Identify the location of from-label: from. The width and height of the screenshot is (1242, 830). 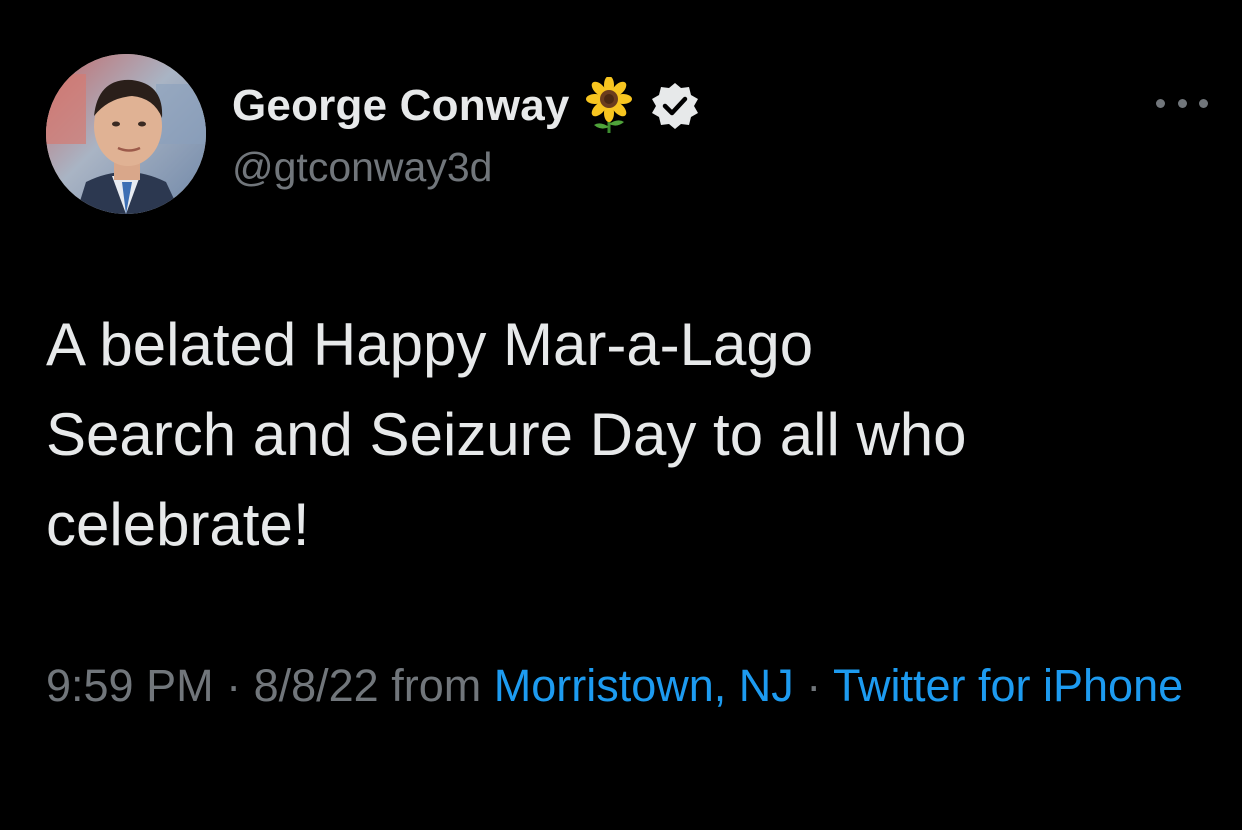
(436, 685).